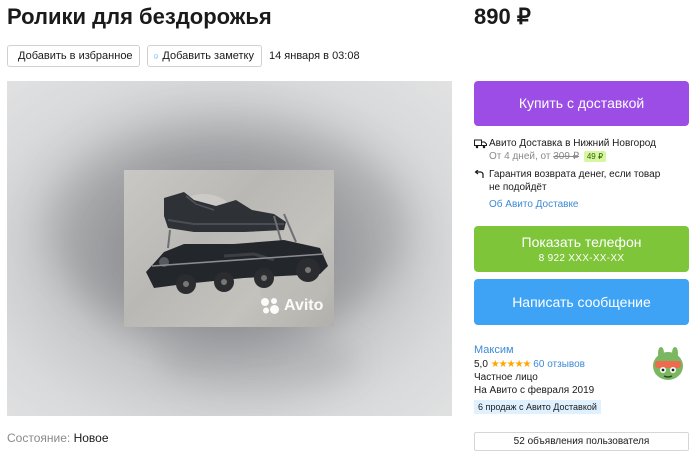 This screenshot has height=458, width=689. Describe the element at coordinates (208, 56) in the screenshot. I see `add-note-label: Добавить заметку` at that location.